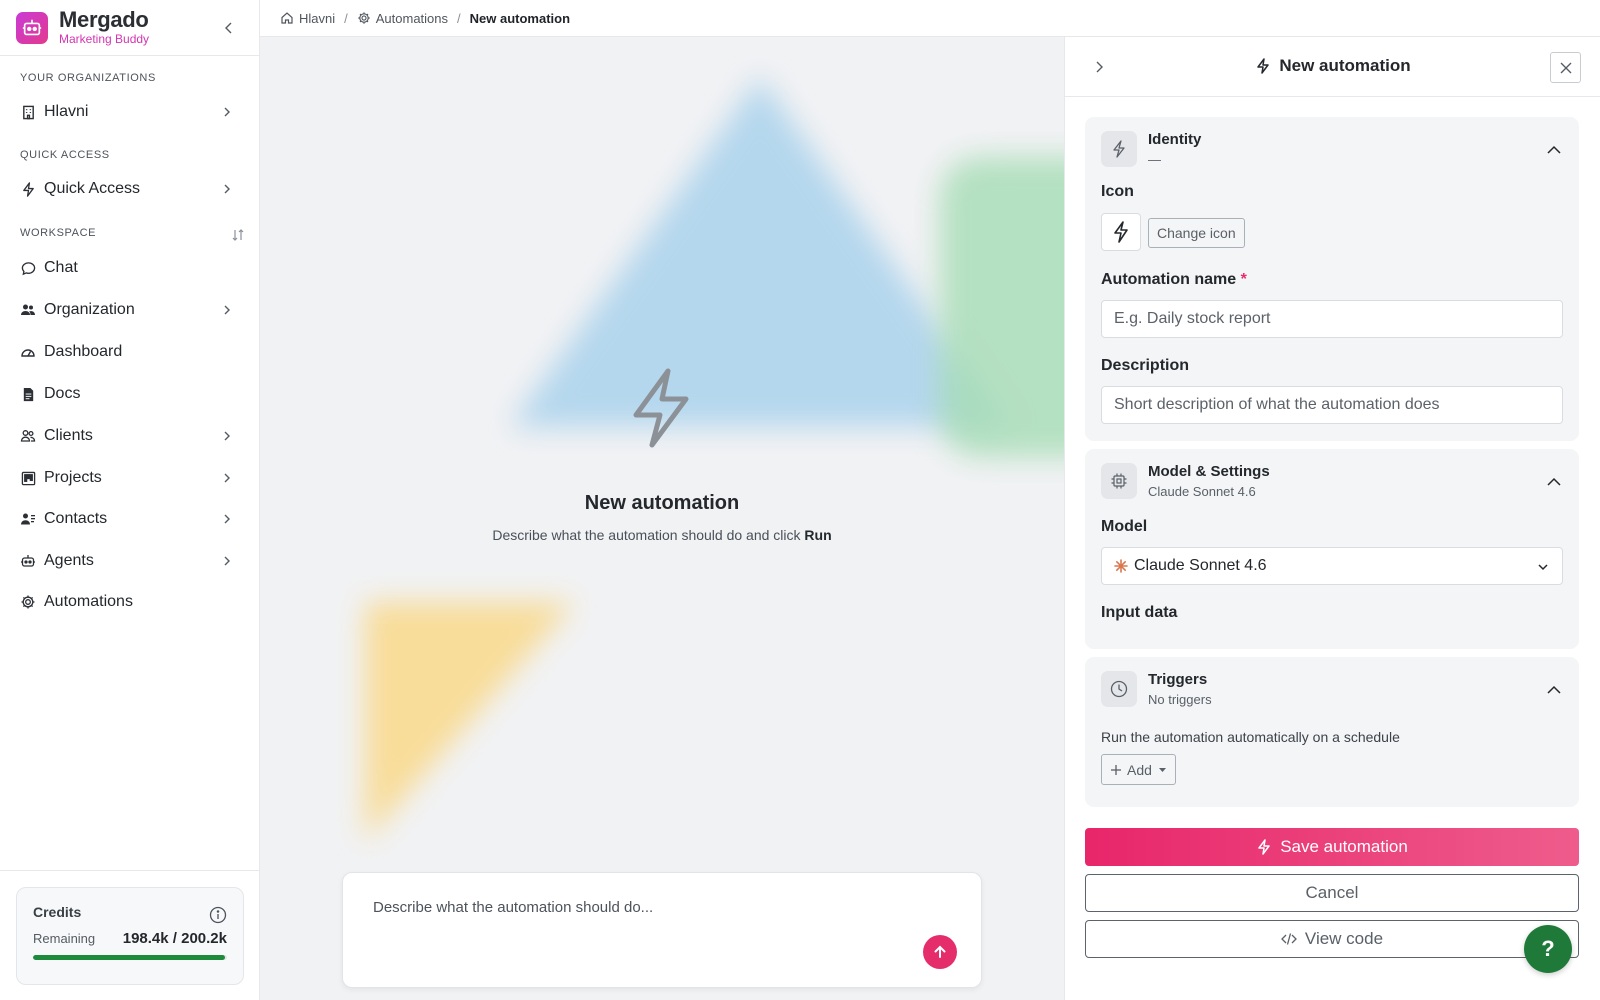 The image size is (1600, 1000). Describe the element at coordinates (1344, 938) in the screenshot. I see `view-code-label: View code` at that location.